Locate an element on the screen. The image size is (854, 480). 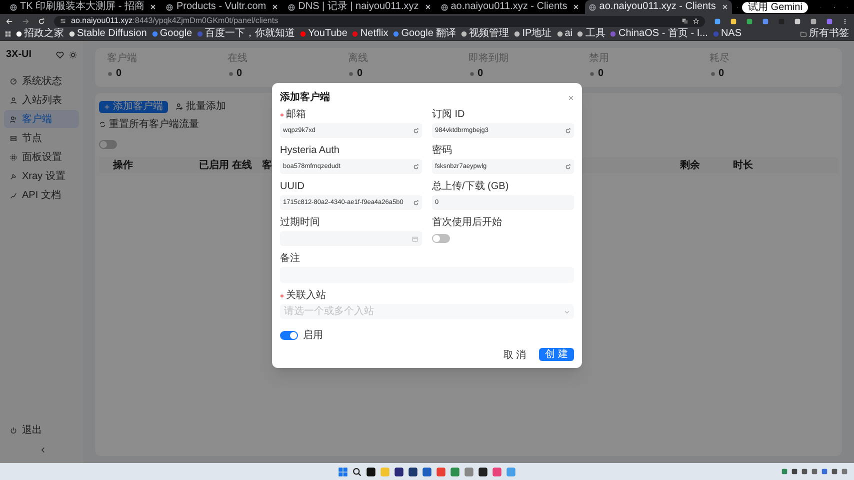
gemini-button: 试用 Gemini is located at coordinates (775, 7).